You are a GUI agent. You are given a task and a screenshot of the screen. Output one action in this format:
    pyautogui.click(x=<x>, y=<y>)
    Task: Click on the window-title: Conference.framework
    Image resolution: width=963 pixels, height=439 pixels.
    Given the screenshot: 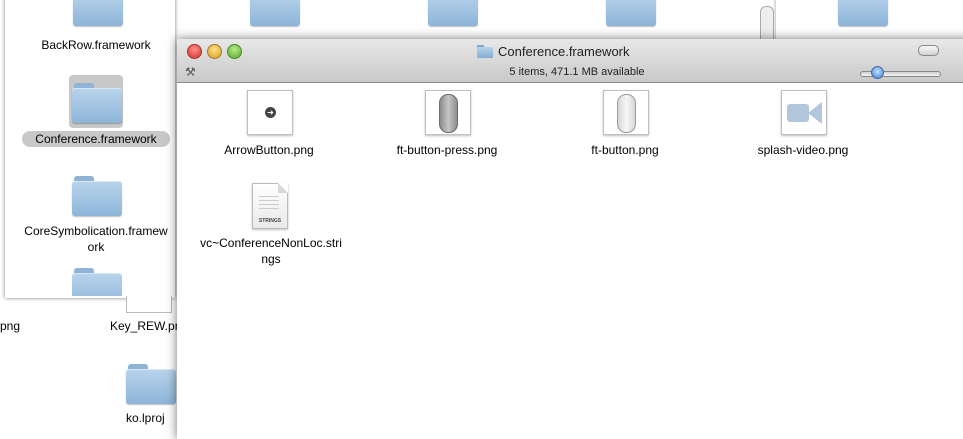 What is the action you would take?
    pyautogui.click(x=553, y=51)
    